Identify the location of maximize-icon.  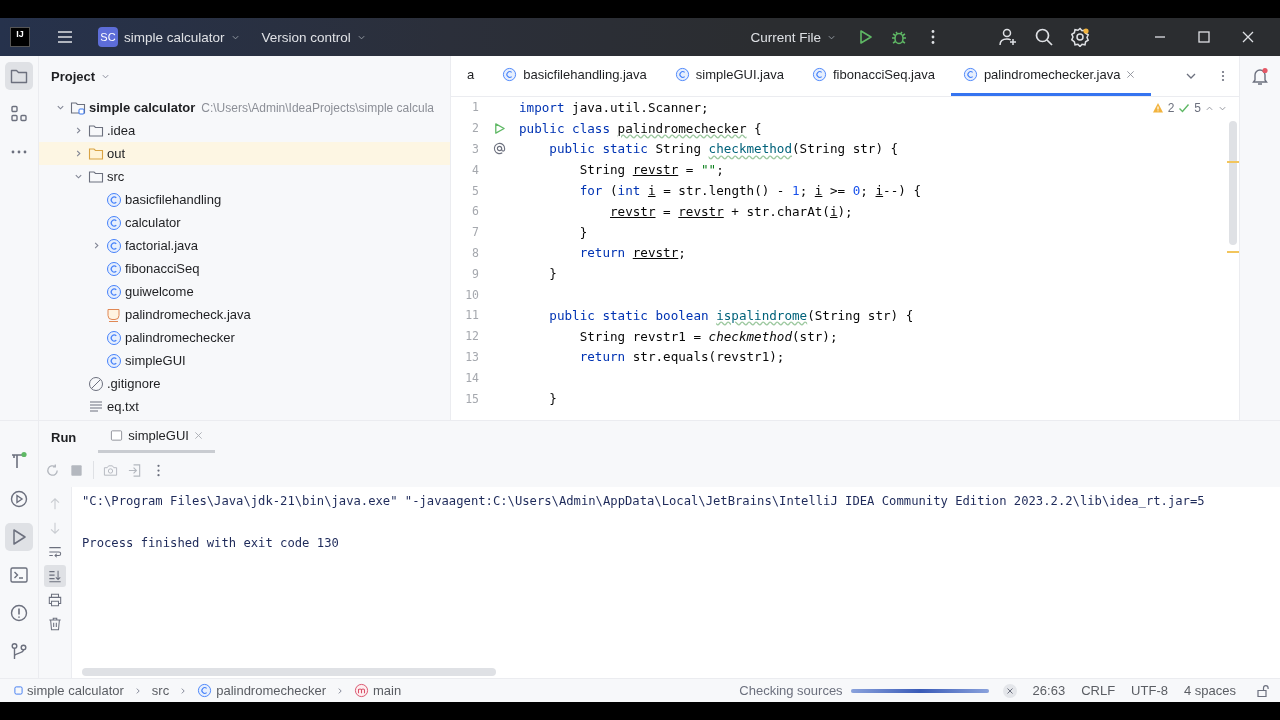
(1204, 37).